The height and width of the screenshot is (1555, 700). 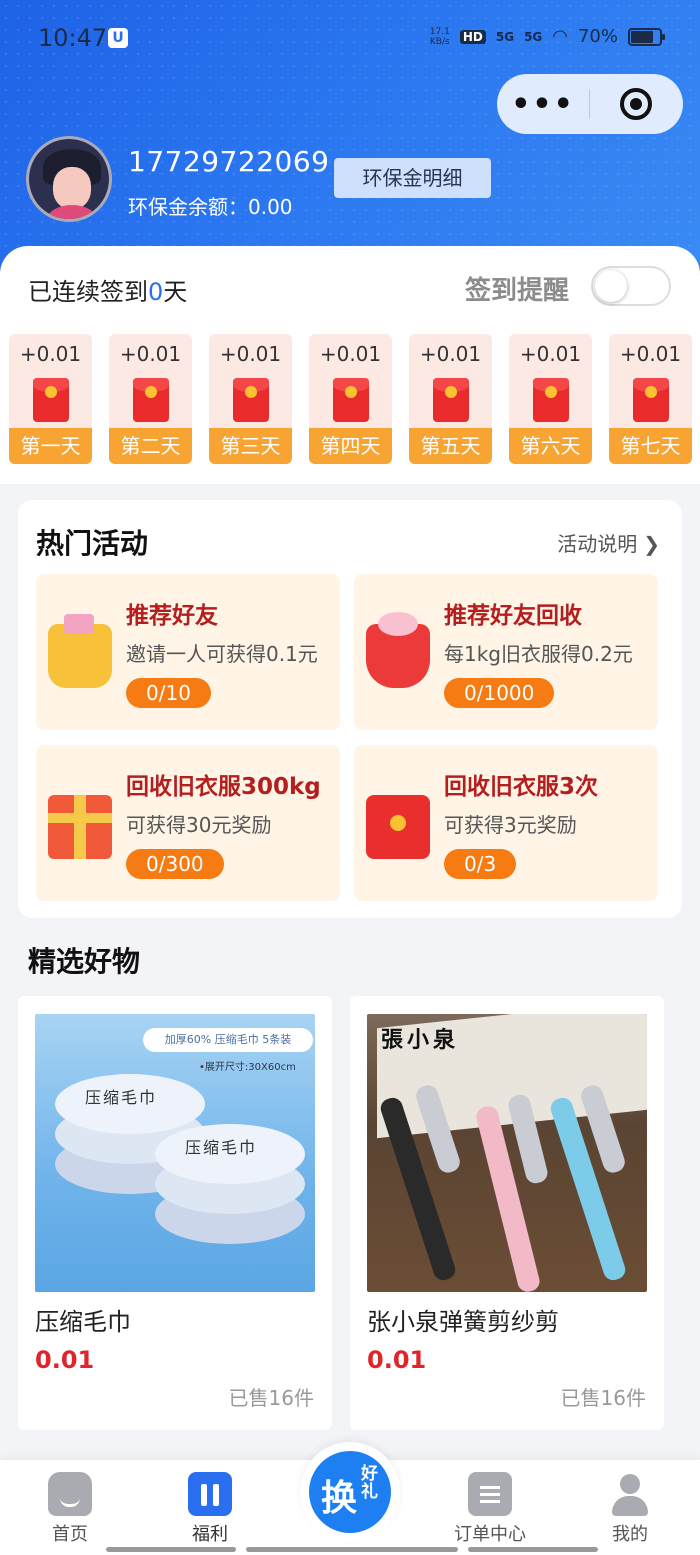 I want to click on miniapp-capsule: •••, so click(x=590, y=104).